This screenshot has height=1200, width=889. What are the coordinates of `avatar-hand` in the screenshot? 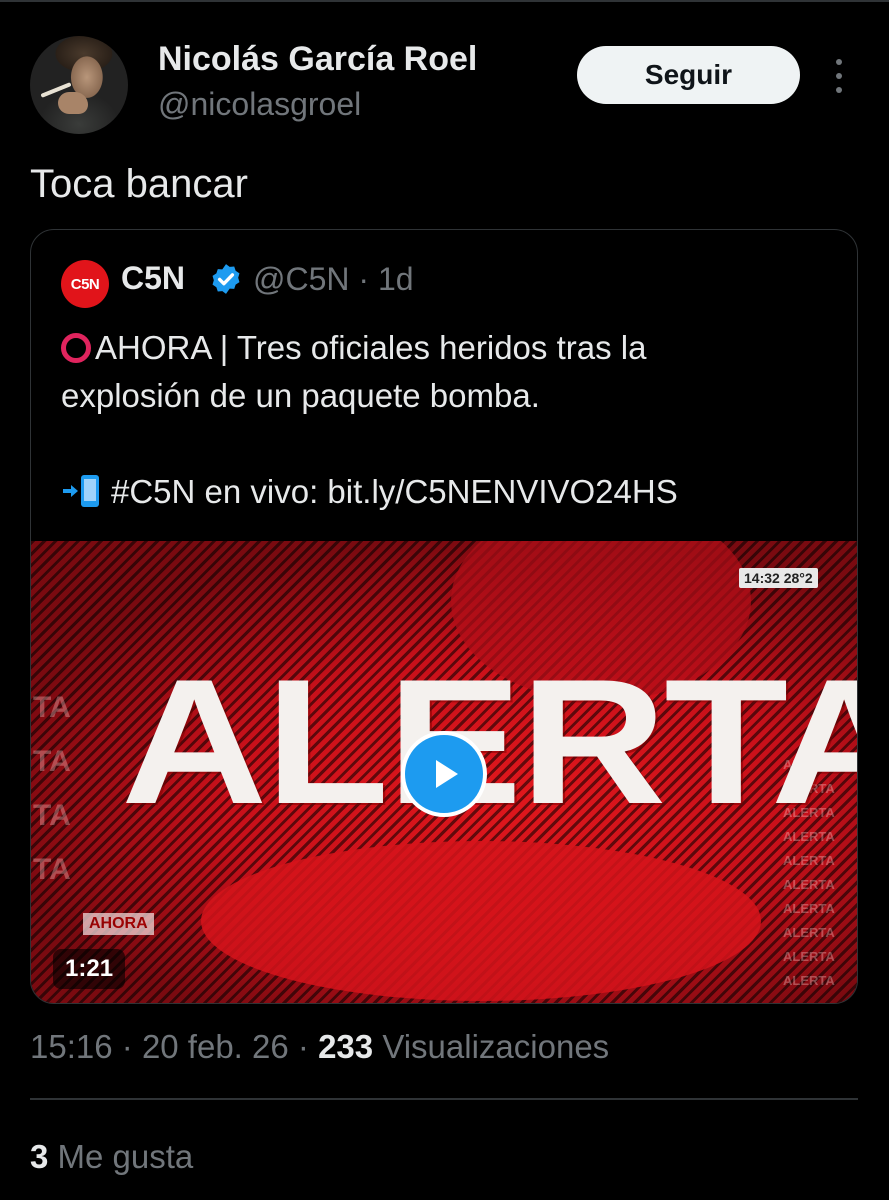 It's located at (73, 103).